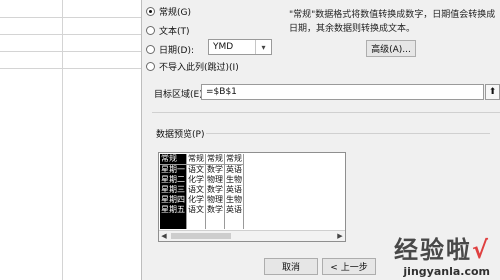  Describe the element at coordinates (340, 236) in the screenshot. I see `scroll-right-icon: ▶` at that location.